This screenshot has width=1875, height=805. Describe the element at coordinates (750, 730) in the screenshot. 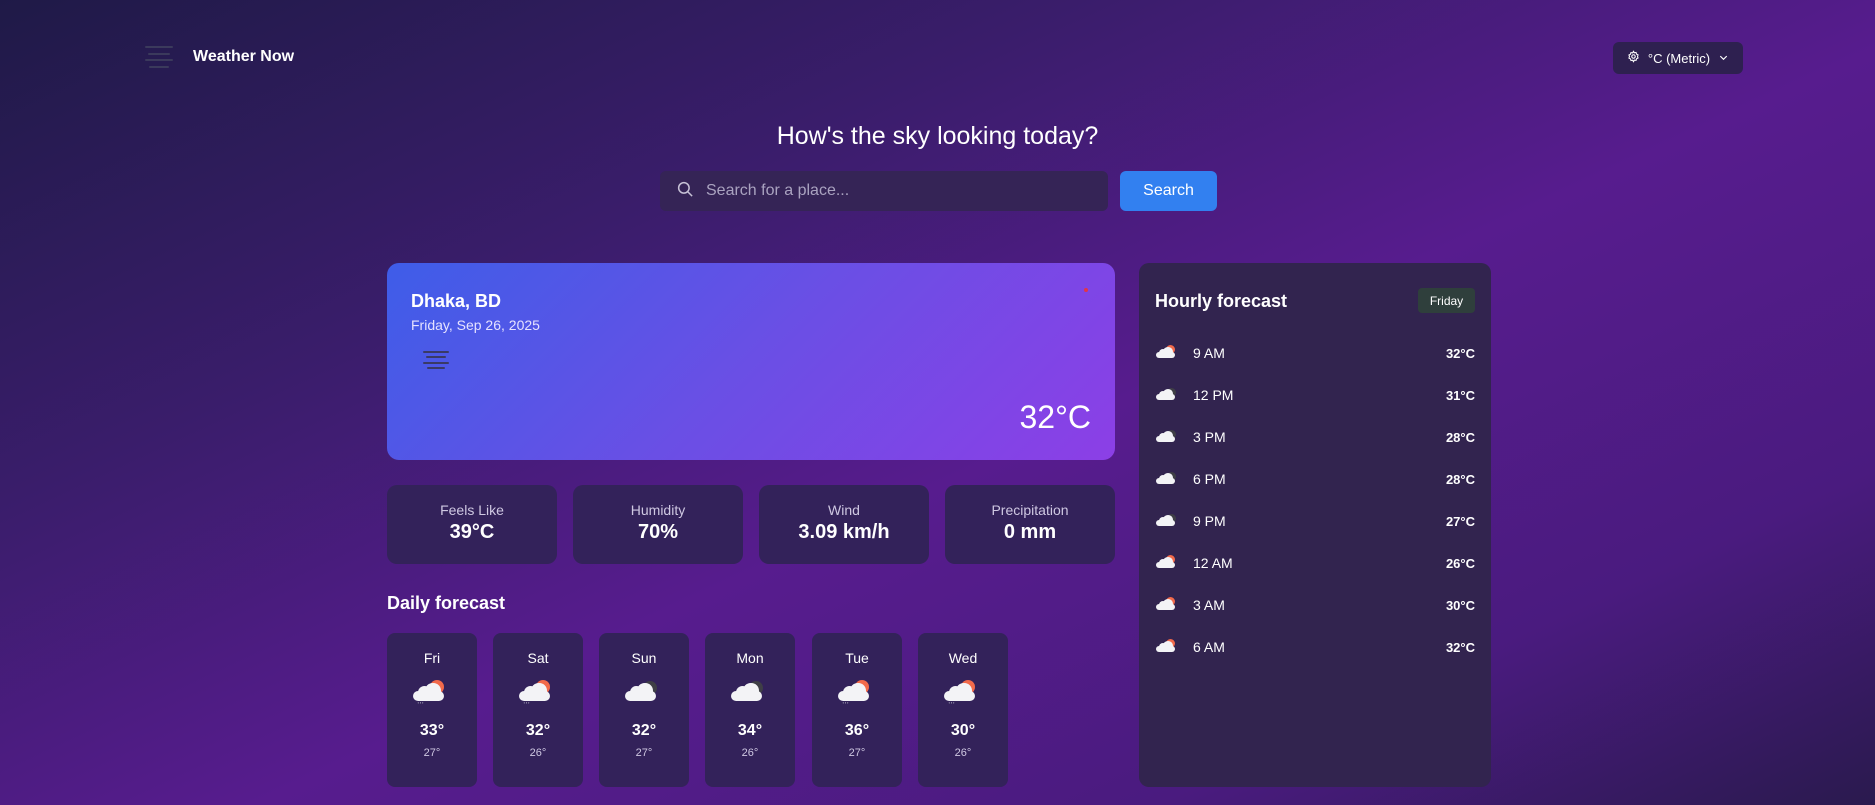

I see `day-high-temp: 34°` at that location.